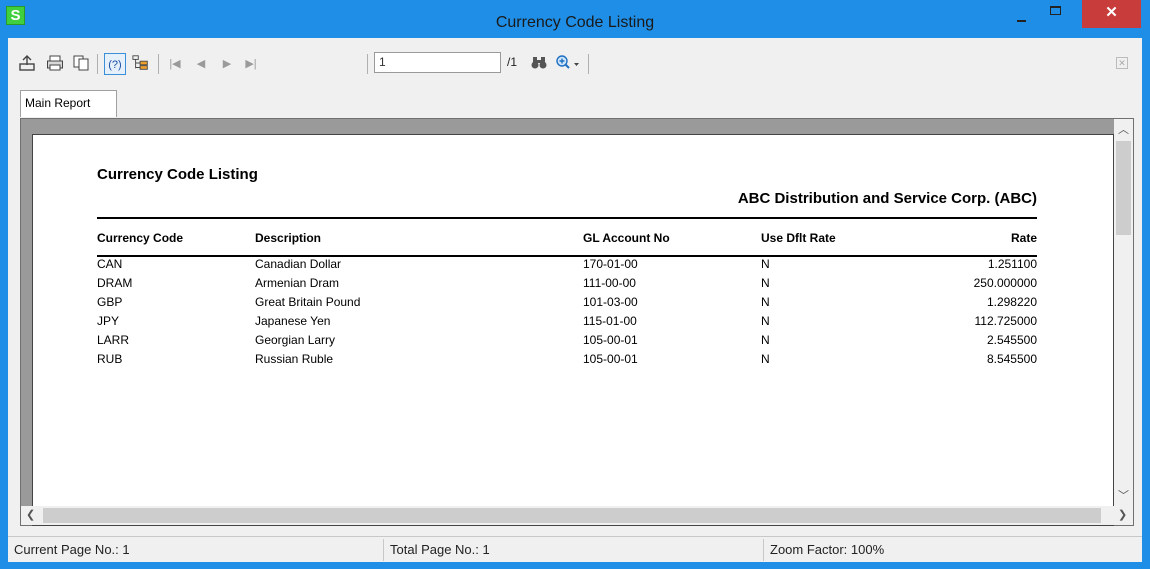 This screenshot has width=1150, height=569. I want to click on zoom-button, so click(568, 63).